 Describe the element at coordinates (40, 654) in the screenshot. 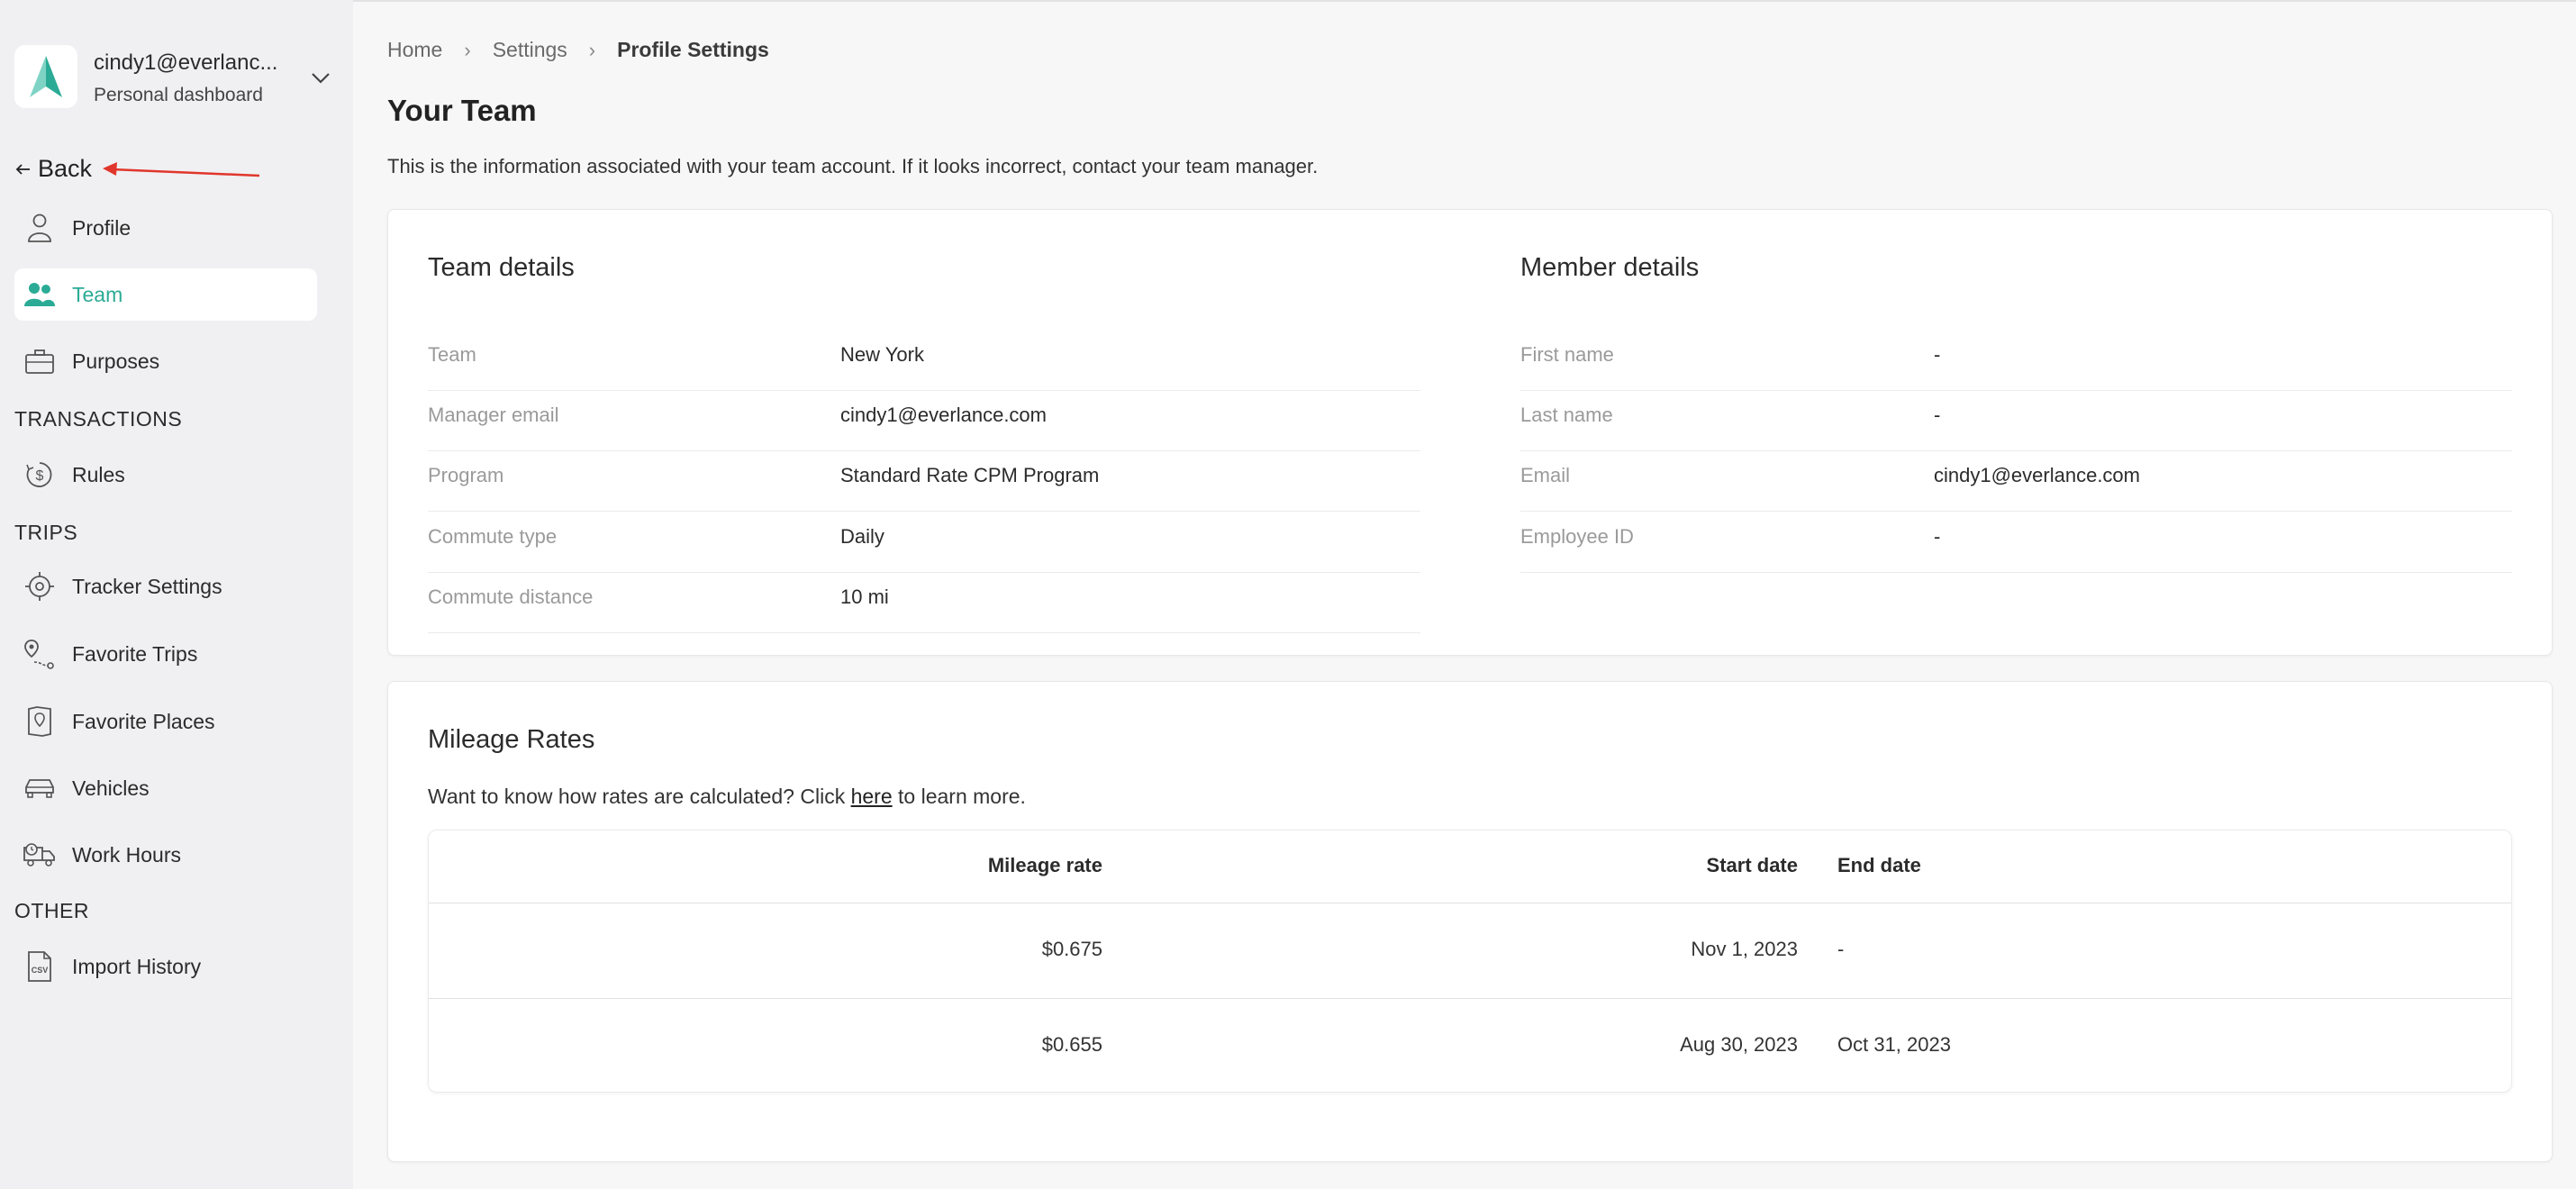

I see `route-pin-icon` at that location.